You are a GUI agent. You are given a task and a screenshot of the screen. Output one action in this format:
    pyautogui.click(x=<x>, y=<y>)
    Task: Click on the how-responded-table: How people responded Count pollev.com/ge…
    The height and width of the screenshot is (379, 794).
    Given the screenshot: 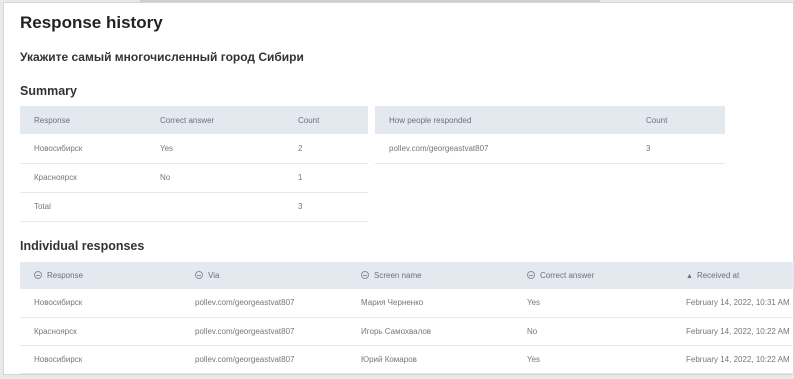 What is the action you would take?
    pyautogui.click(x=550, y=135)
    